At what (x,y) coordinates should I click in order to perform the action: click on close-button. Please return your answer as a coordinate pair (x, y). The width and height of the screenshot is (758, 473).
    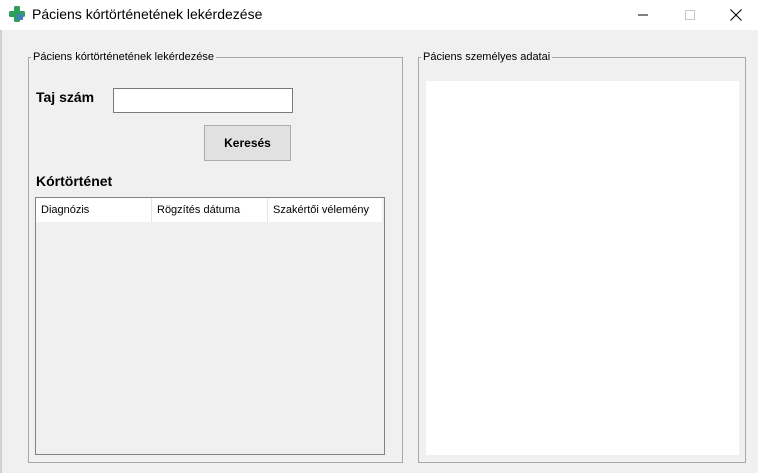
    Looking at the image, I should click on (735, 15).